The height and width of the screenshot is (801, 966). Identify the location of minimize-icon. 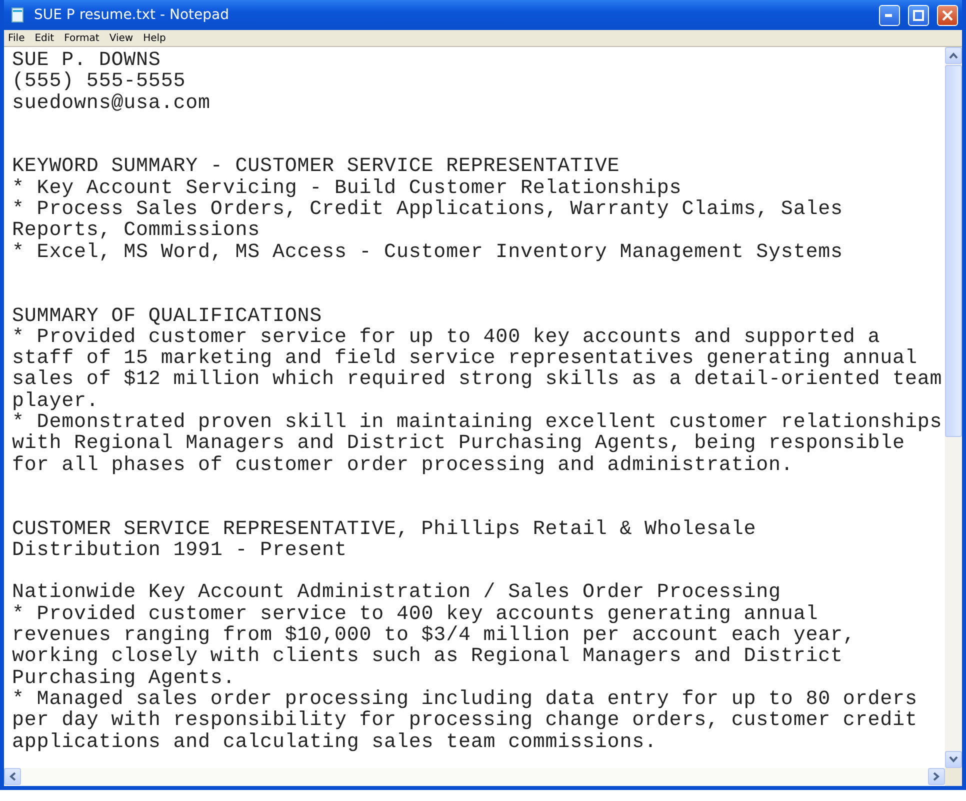
(889, 15).